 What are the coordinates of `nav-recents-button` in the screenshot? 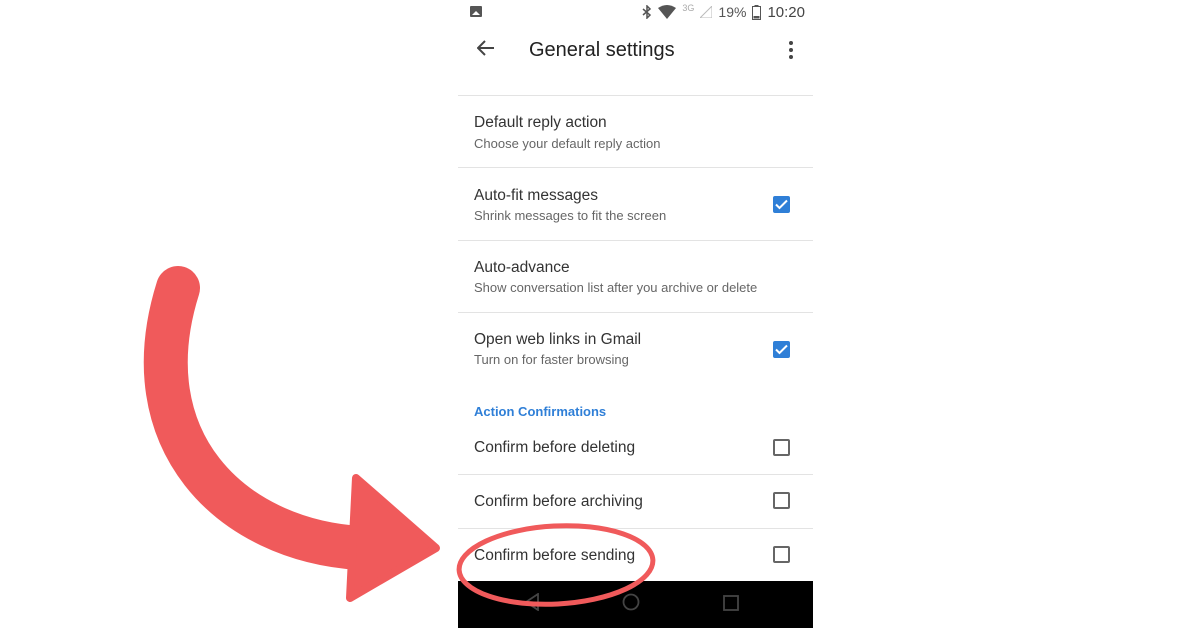 It's located at (731, 605).